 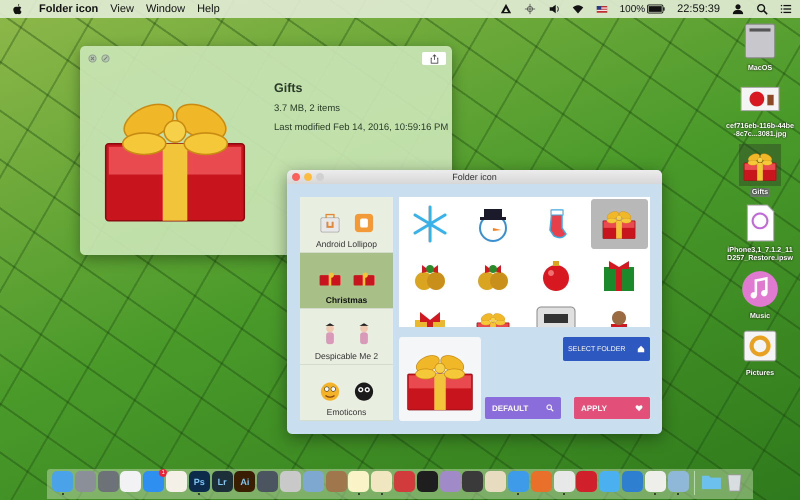 What do you see at coordinates (738, 9) in the screenshot?
I see `user-icon` at bounding box center [738, 9].